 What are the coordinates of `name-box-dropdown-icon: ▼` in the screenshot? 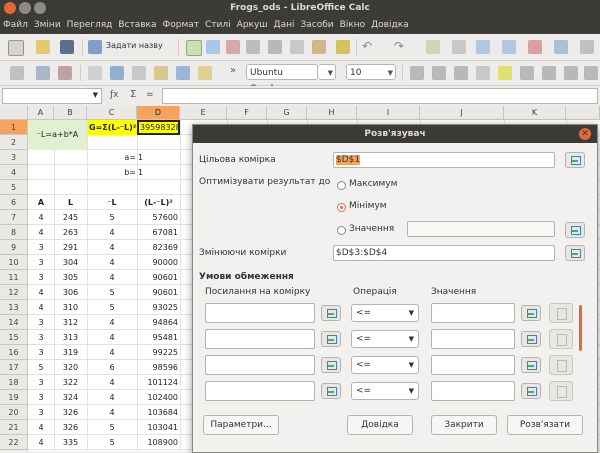 It's located at (95, 95).